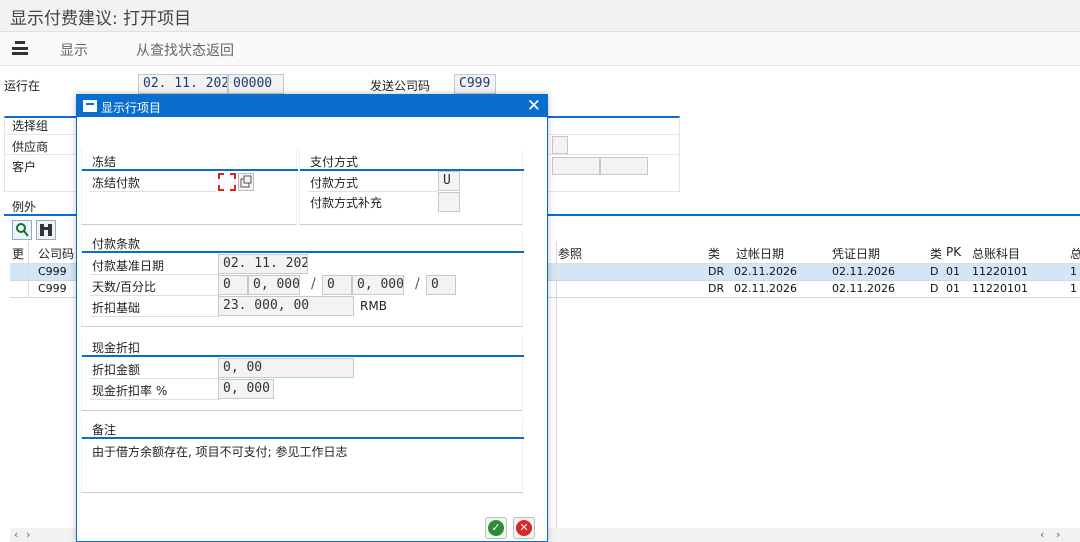  Describe the element at coordinates (131, 108) in the screenshot. I see `dialog-title: 显示行项目` at that location.